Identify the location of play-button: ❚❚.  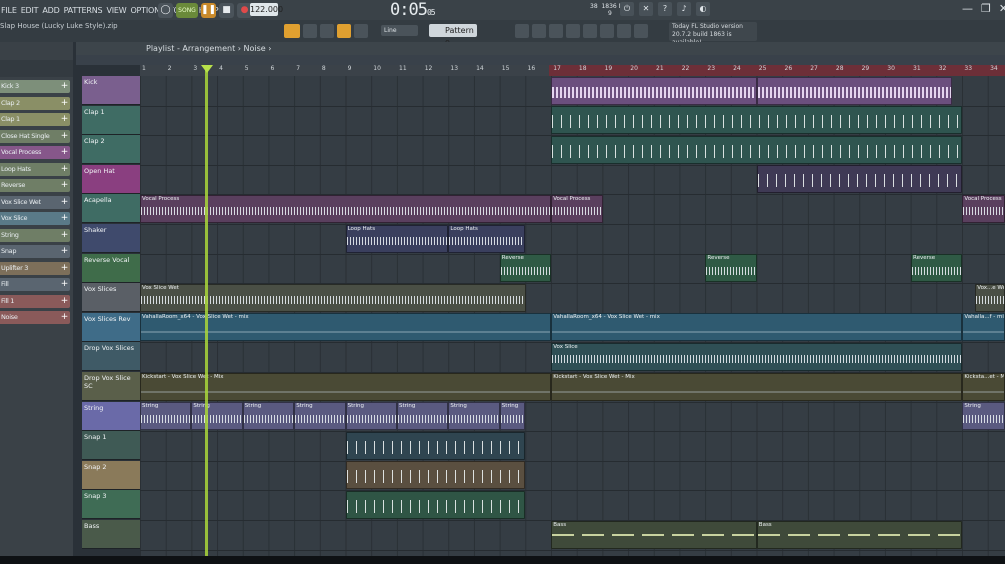
(208, 10).